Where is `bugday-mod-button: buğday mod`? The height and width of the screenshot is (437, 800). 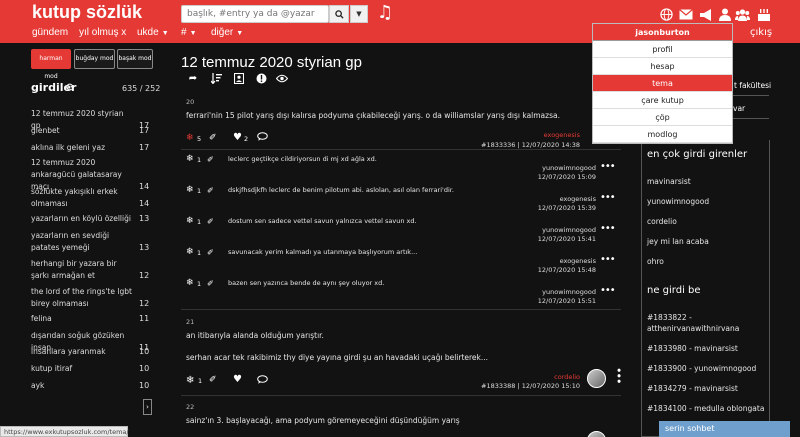 bugday-mod-button: buğday mod is located at coordinates (94, 59).